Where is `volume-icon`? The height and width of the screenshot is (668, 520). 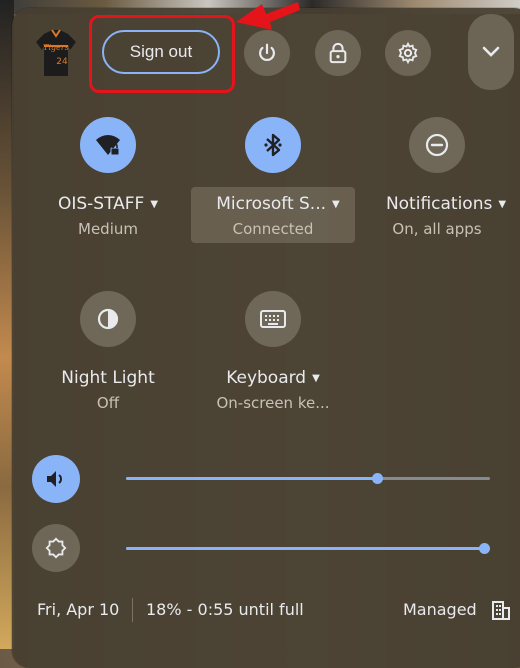 volume-icon is located at coordinates (54, 479).